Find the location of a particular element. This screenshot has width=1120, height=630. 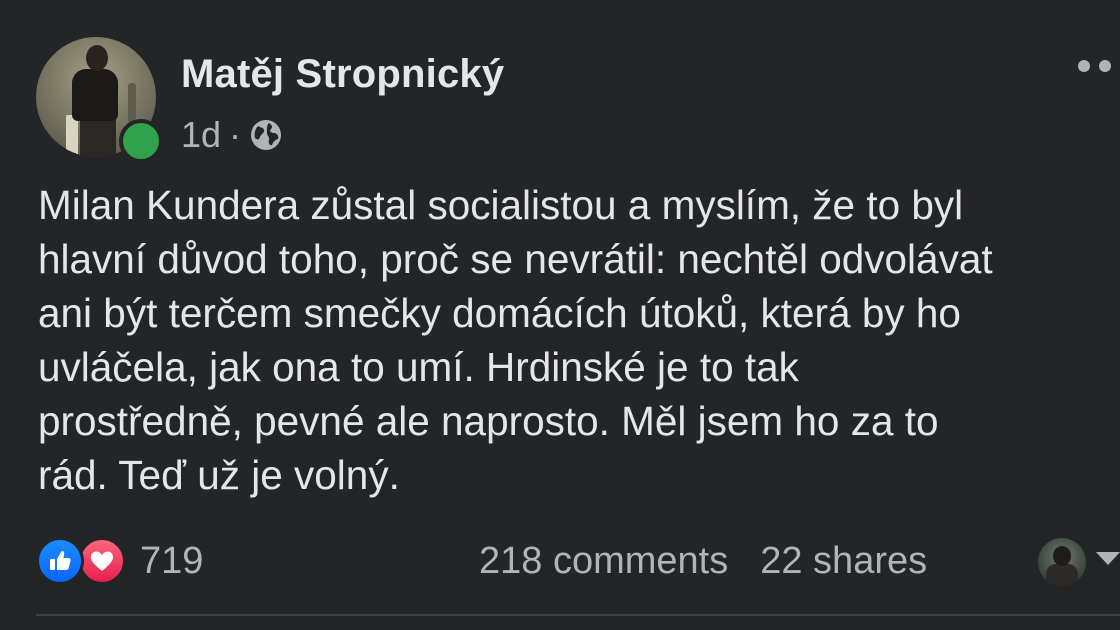

post-meta: 1d · is located at coordinates (232, 135).